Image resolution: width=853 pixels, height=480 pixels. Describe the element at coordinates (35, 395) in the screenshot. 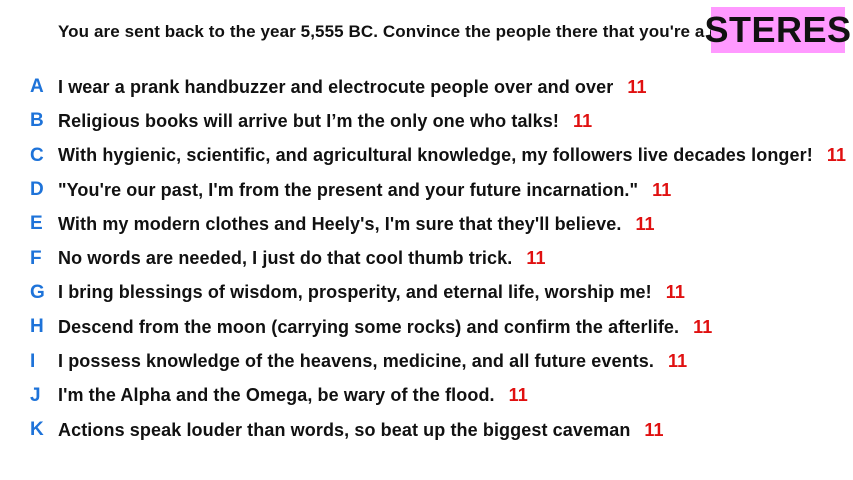

I see `answer-letter: J` at that location.